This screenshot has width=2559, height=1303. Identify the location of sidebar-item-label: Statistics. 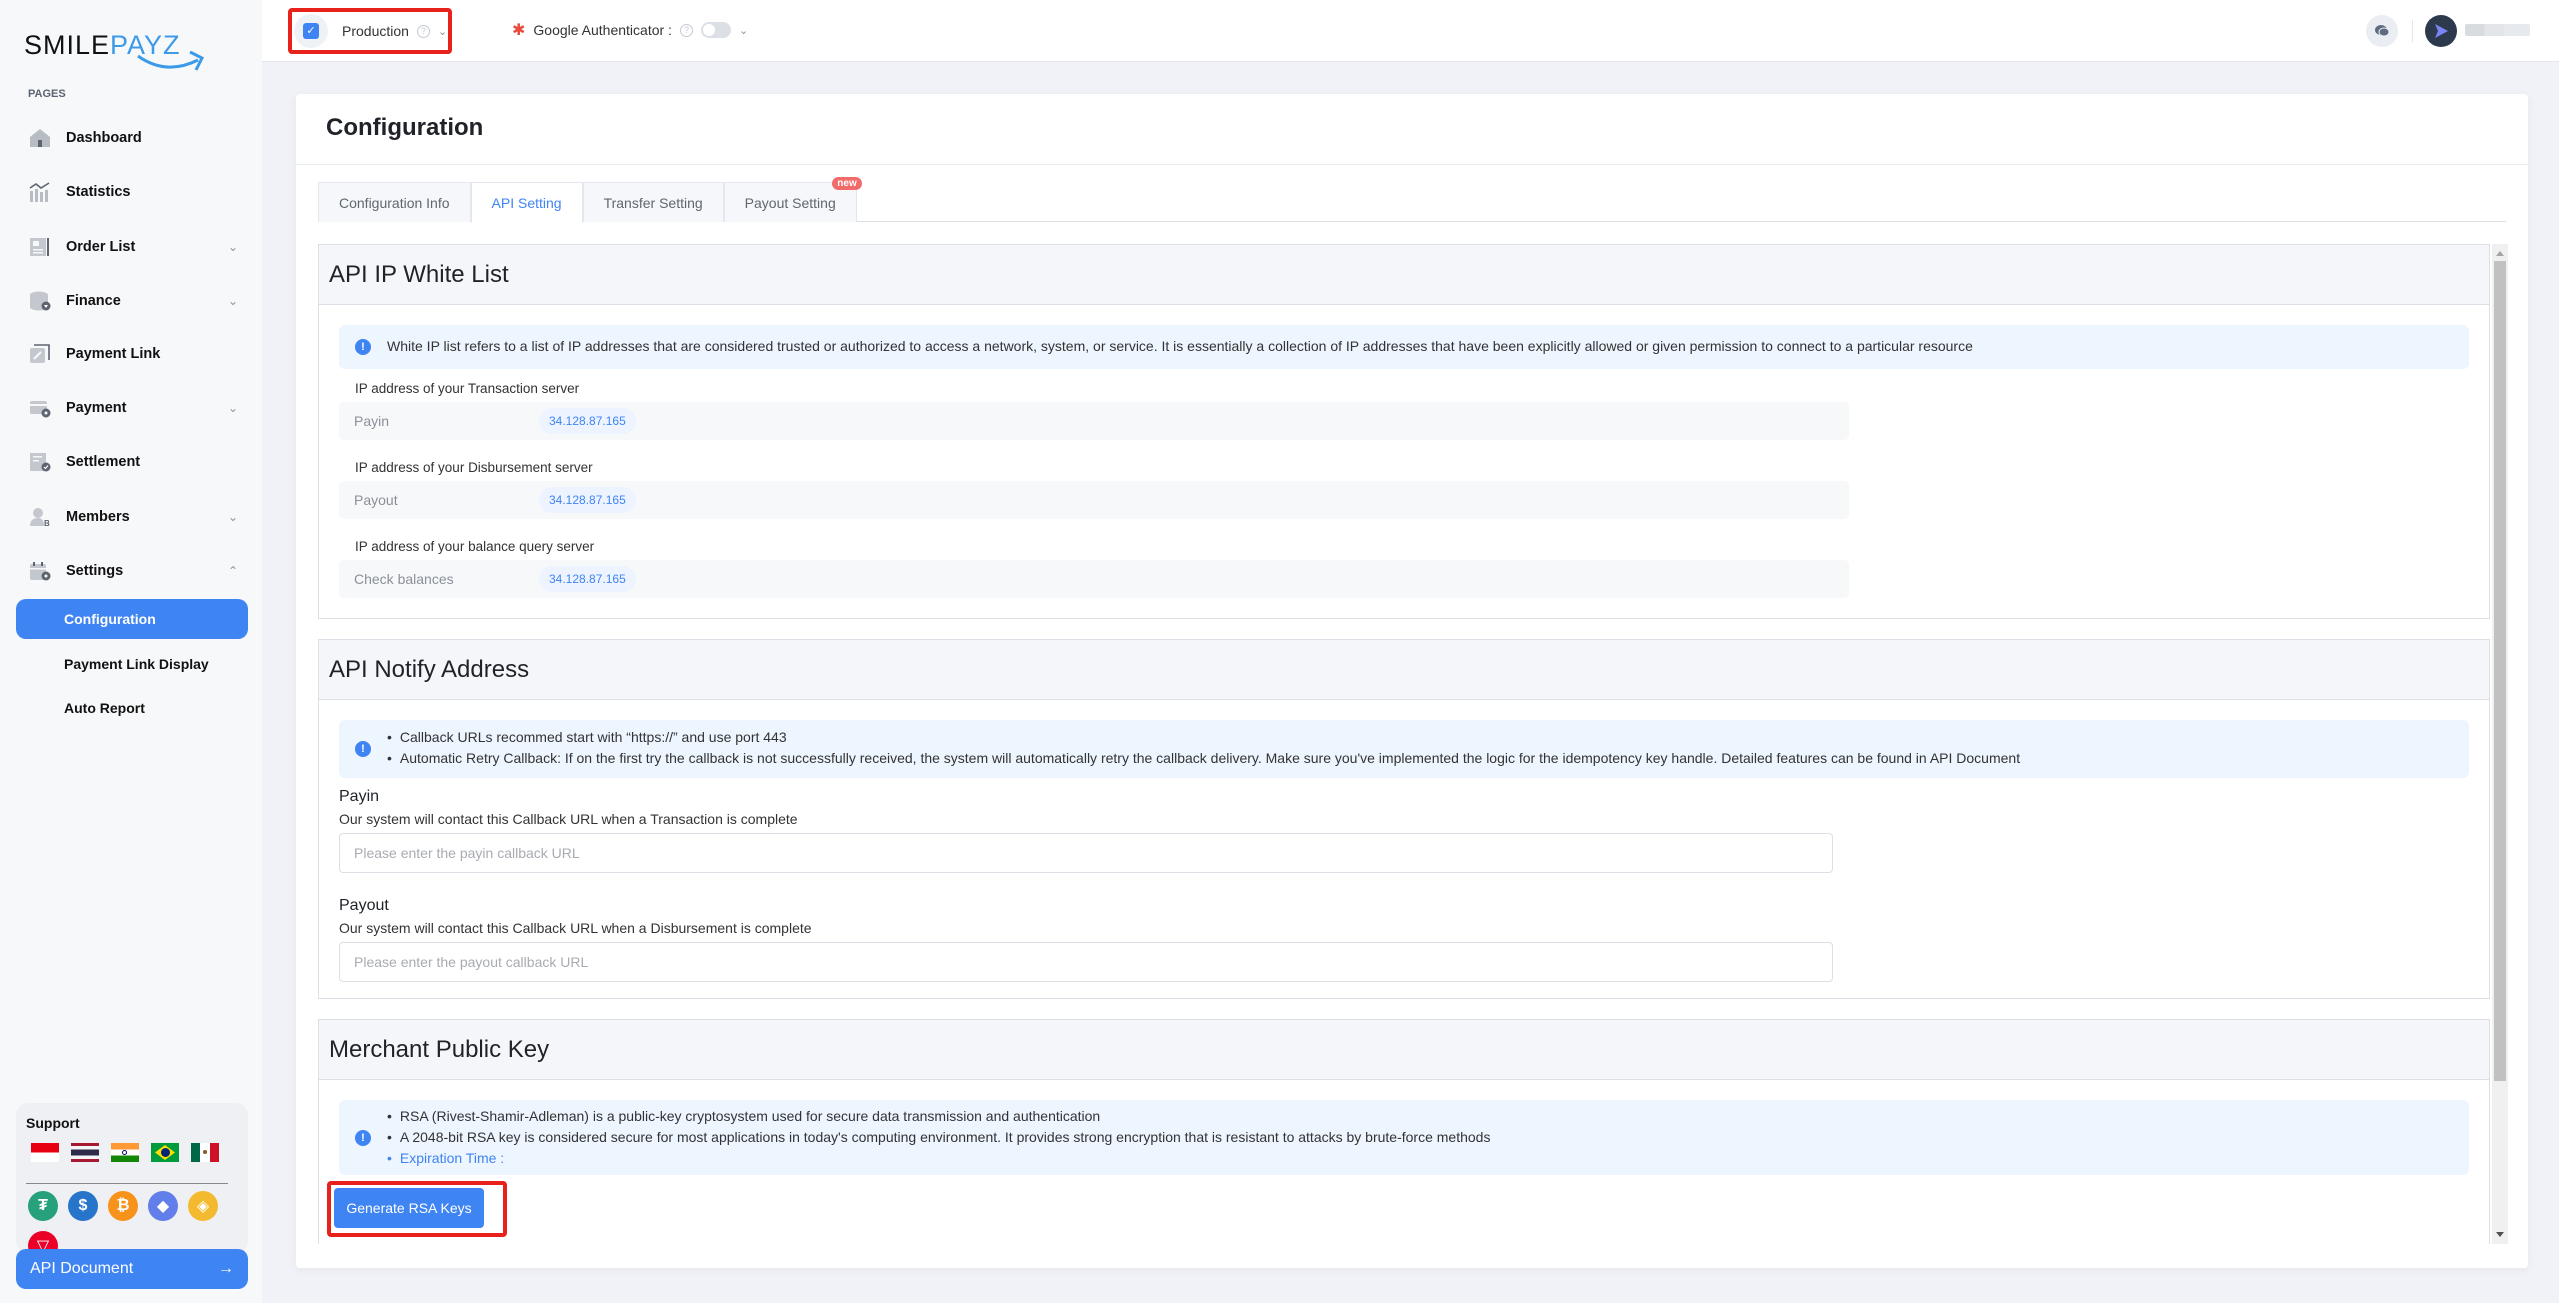
(98, 192).